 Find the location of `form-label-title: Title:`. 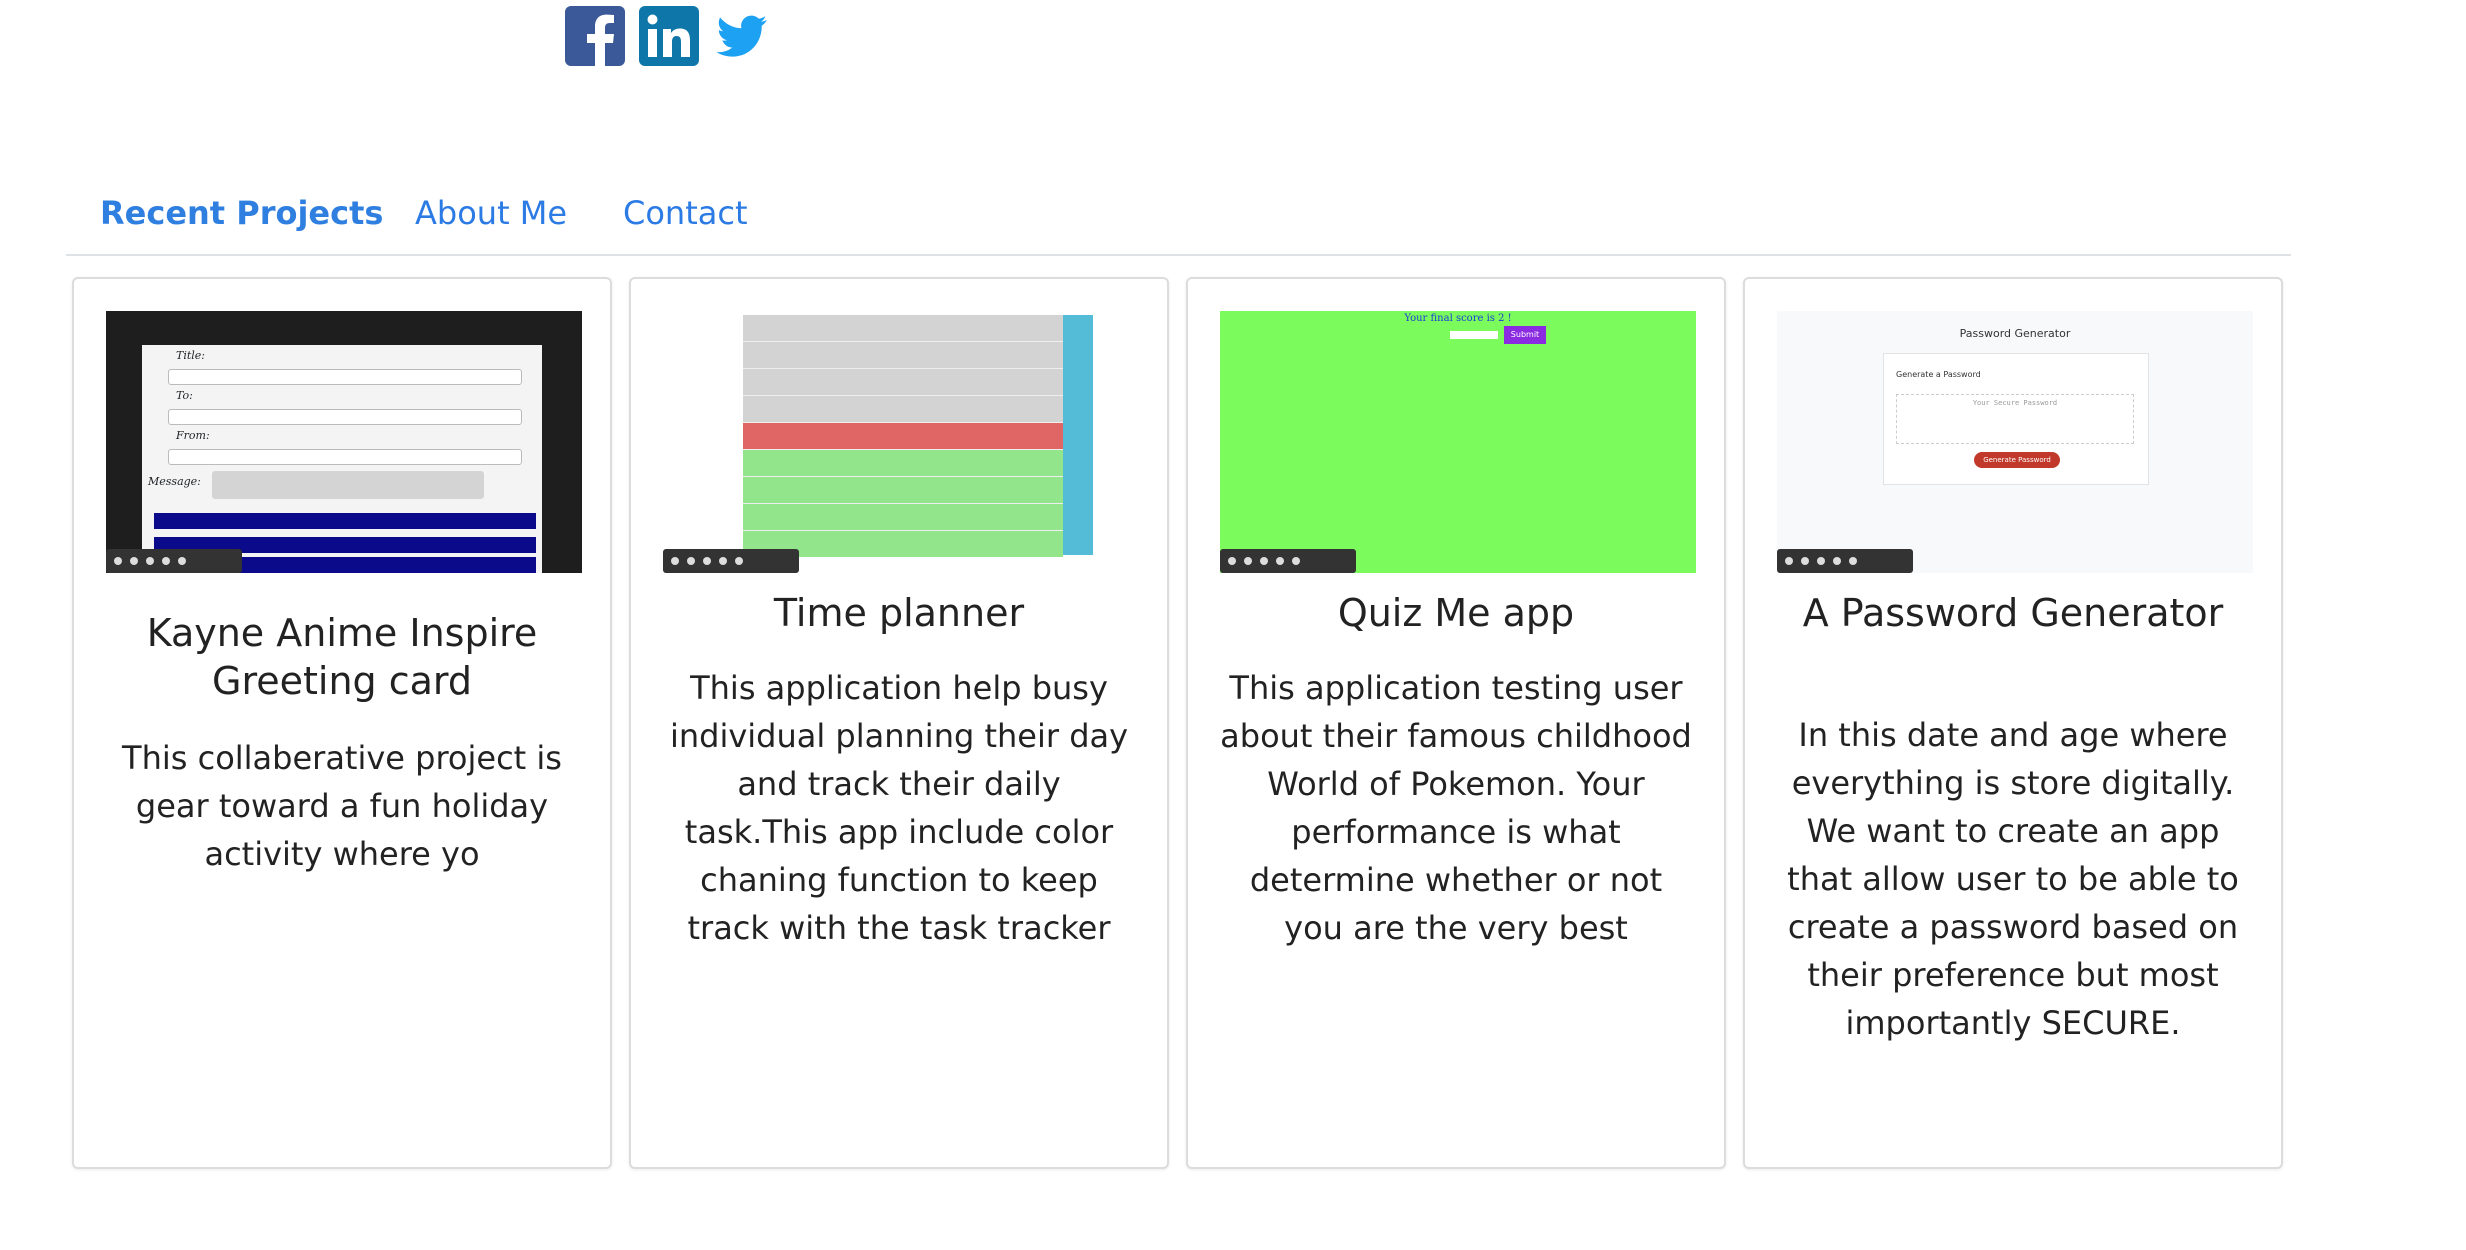

form-label-title: Title: is located at coordinates (191, 355).